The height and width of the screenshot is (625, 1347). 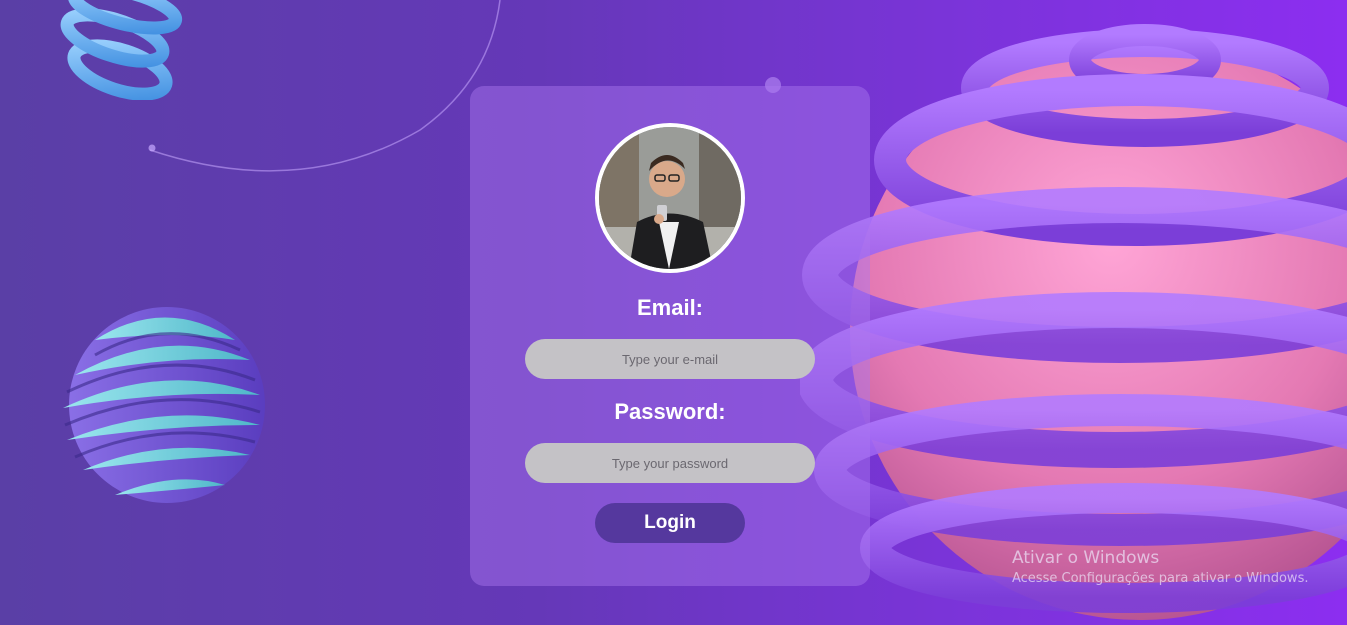 What do you see at coordinates (164, 405) in the screenshot?
I see `striped-sphere-shape` at bounding box center [164, 405].